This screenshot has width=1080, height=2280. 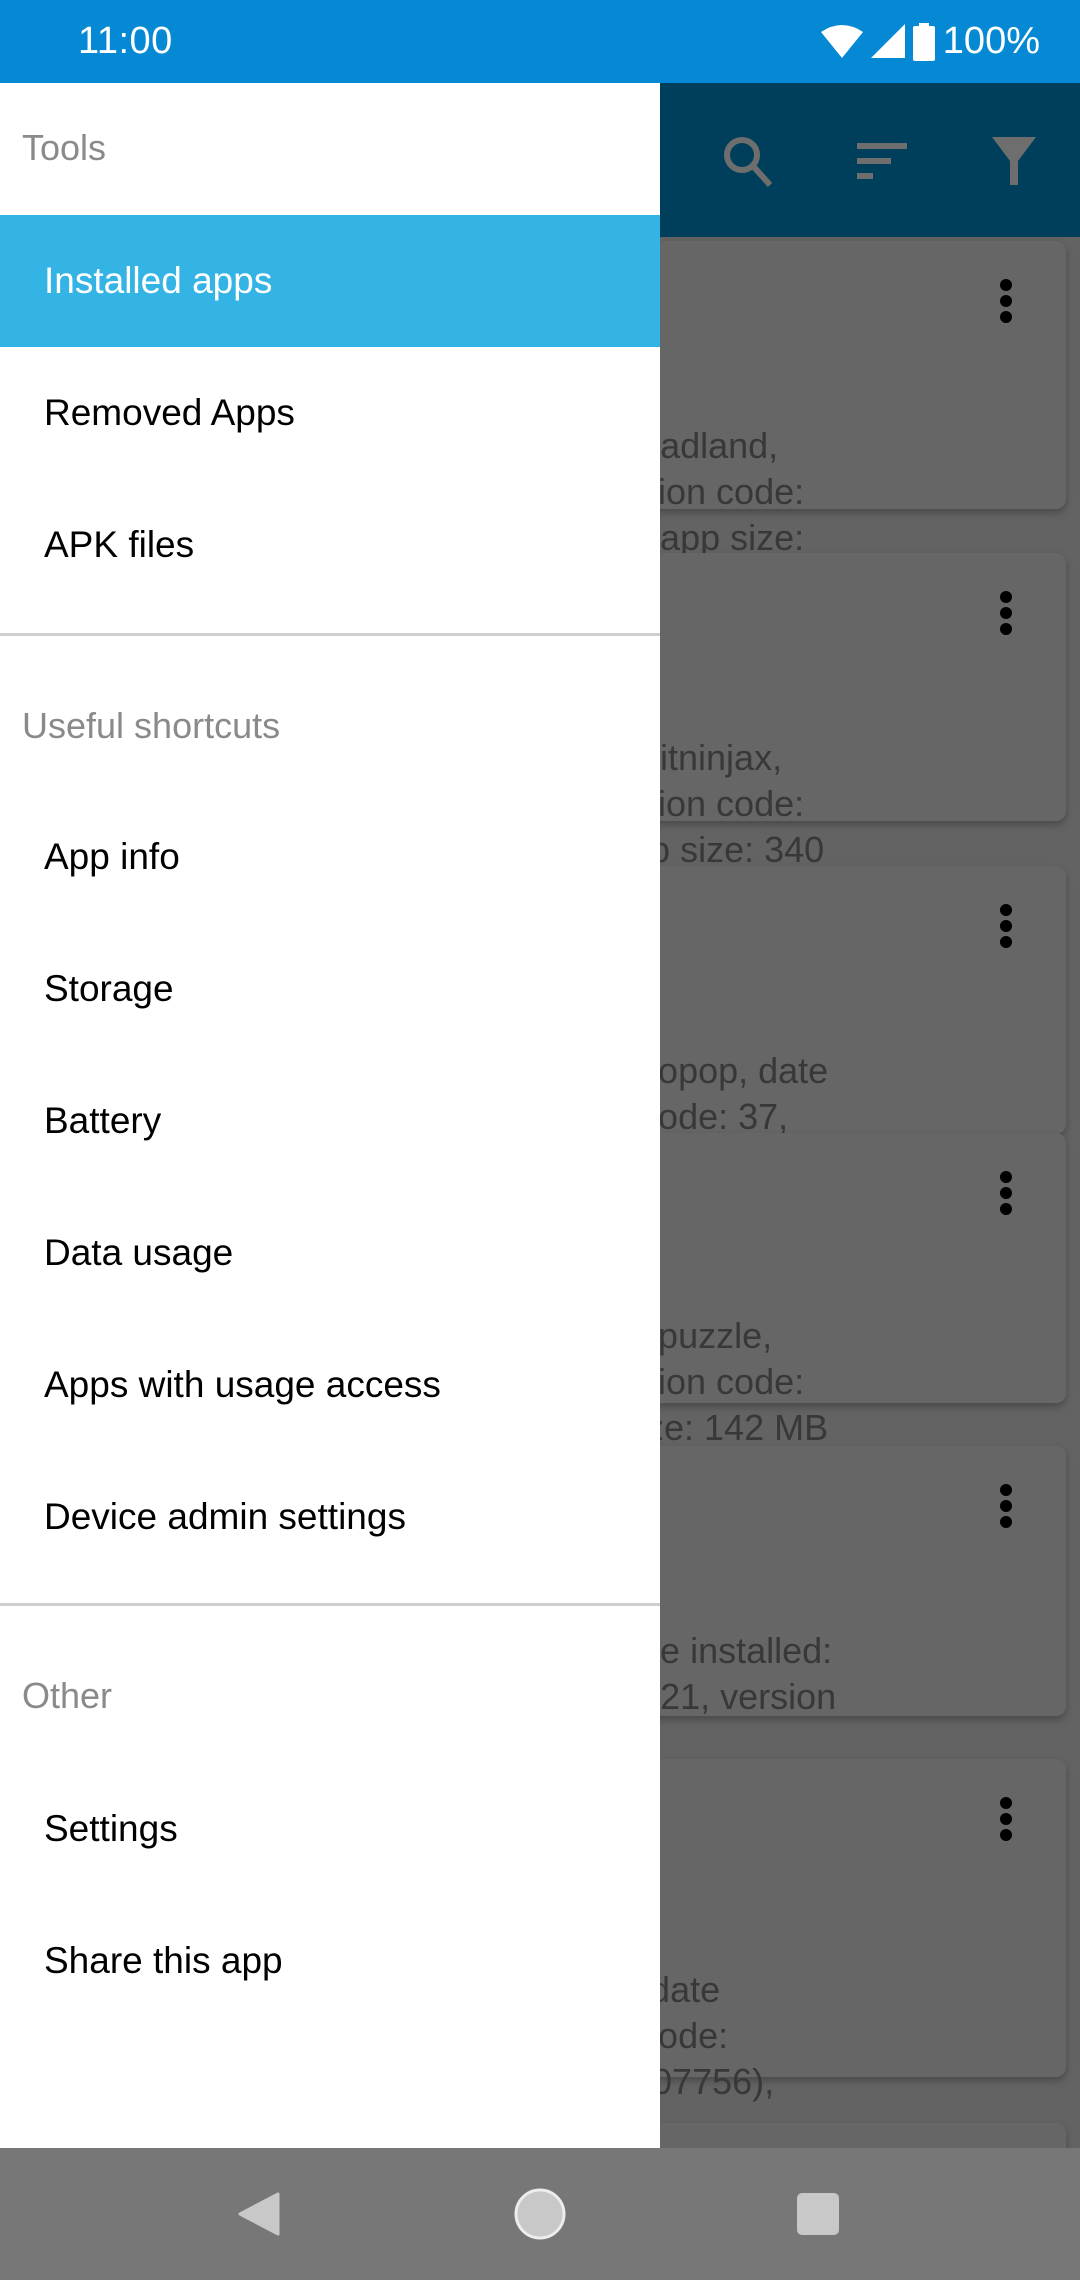 I want to click on drawer-item-app-info: App info, so click(x=330, y=857).